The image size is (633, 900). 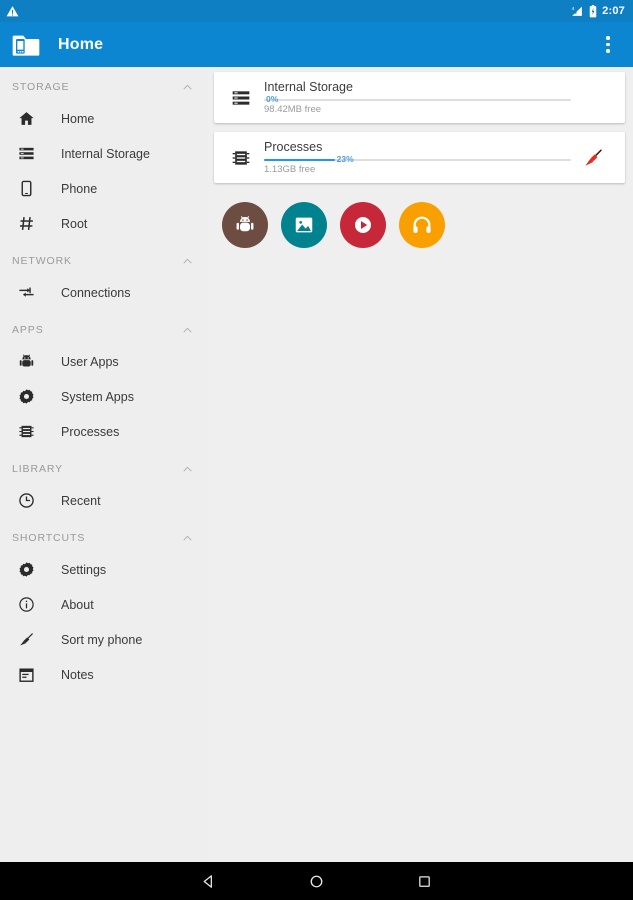 What do you see at coordinates (26, 639) in the screenshot?
I see `broom-icon` at bounding box center [26, 639].